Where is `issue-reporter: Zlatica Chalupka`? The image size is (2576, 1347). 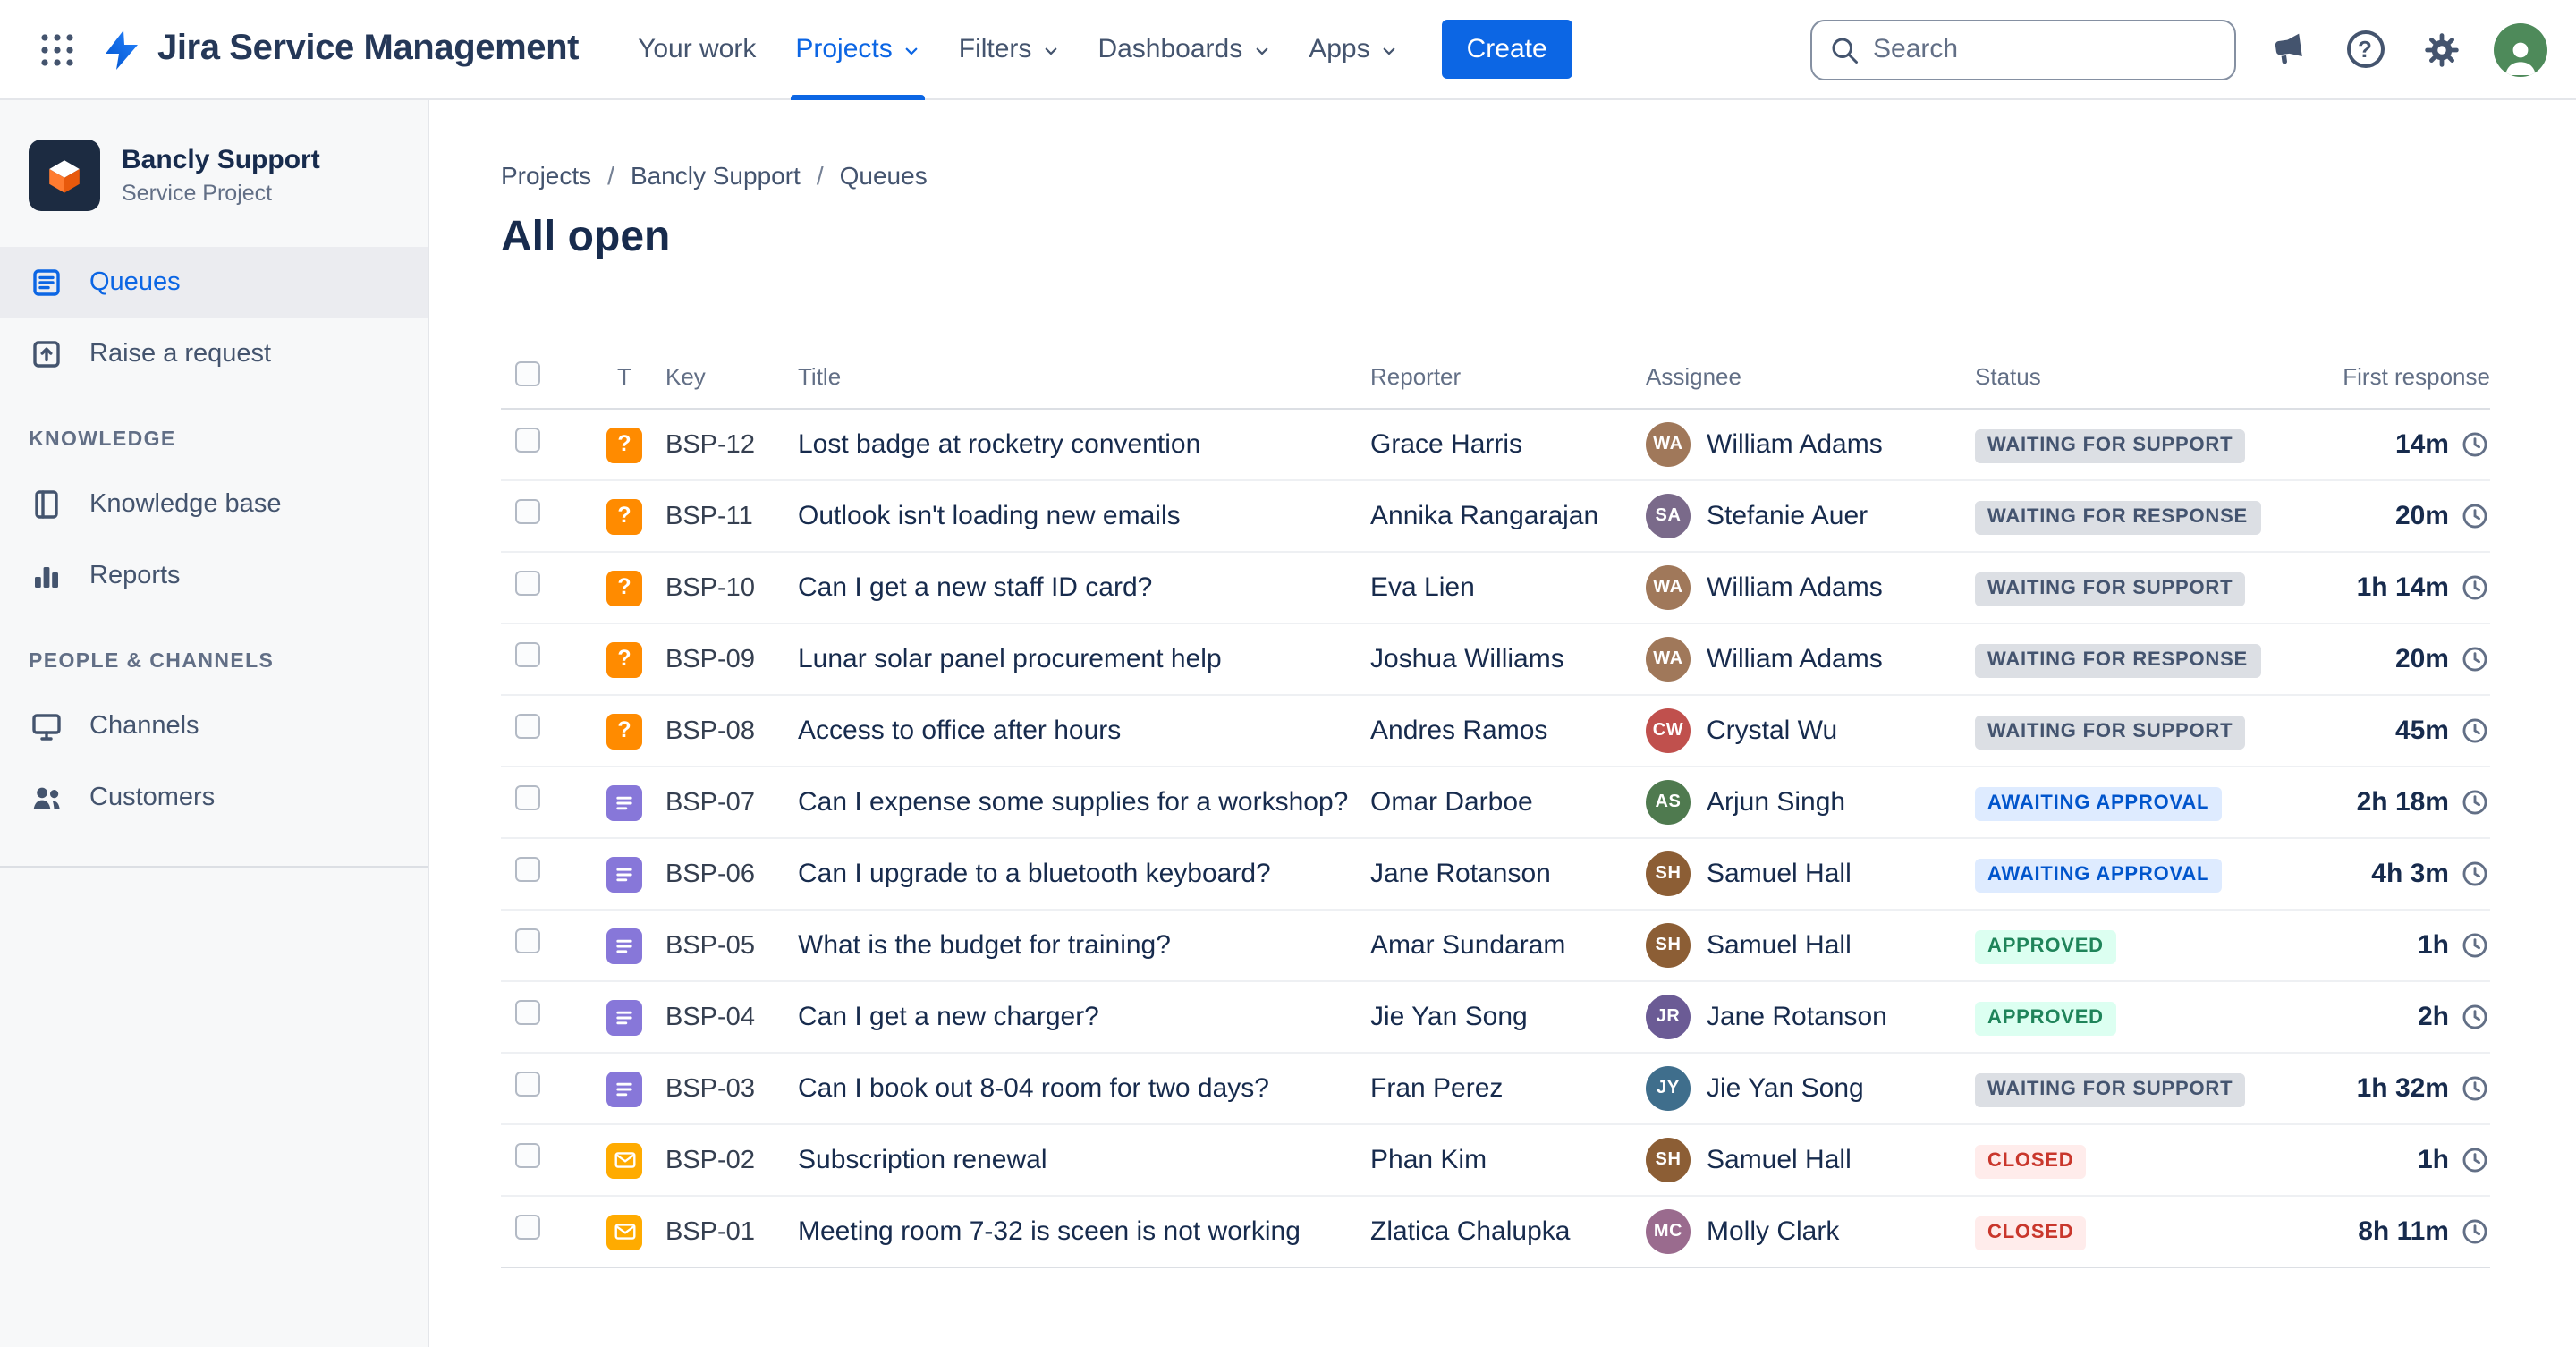
issue-reporter: Zlatica Chalupka is located at coordinates (1470, 1231).